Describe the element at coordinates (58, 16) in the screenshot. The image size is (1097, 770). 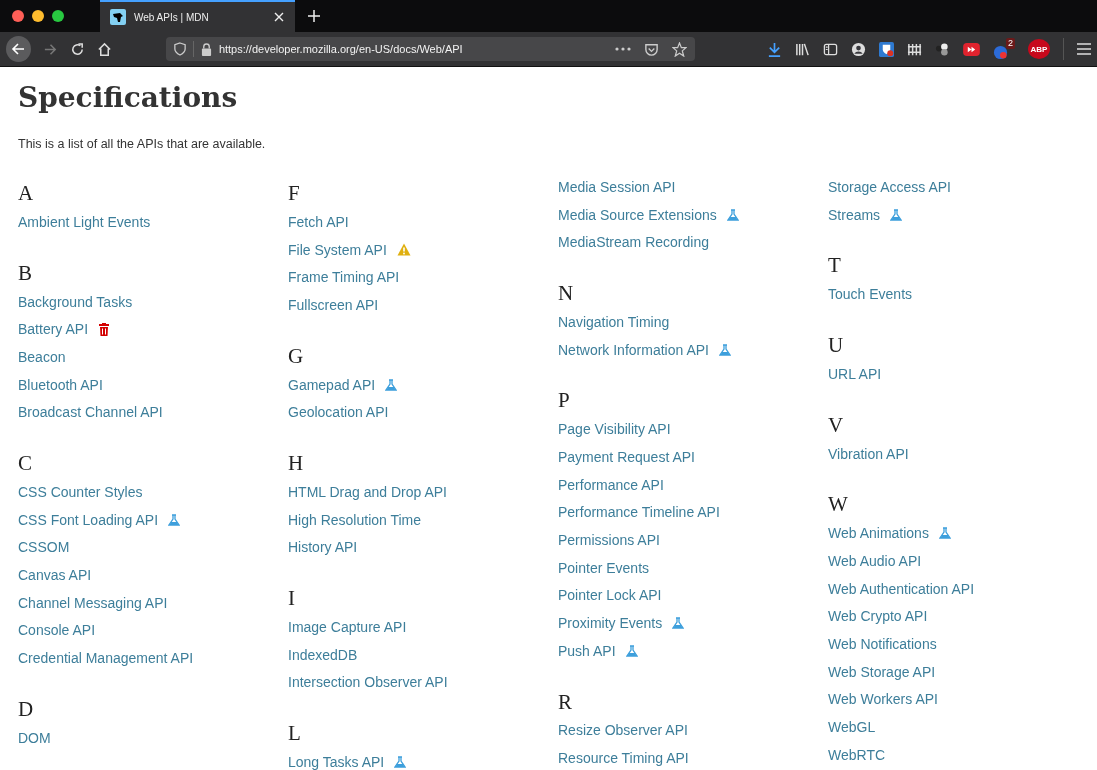
I see `maximize-window-button` at that location.